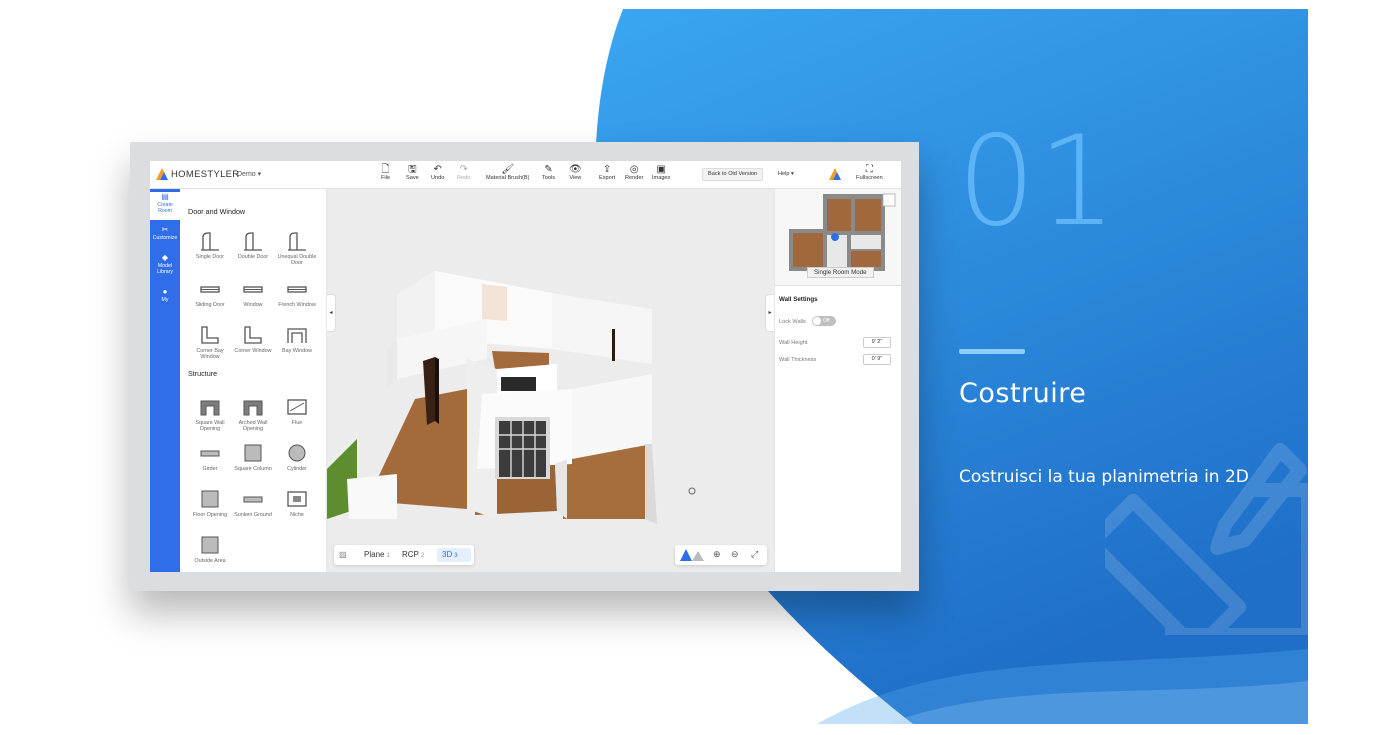  I want to click on file-button: 🗋 File, so click(385, 172).